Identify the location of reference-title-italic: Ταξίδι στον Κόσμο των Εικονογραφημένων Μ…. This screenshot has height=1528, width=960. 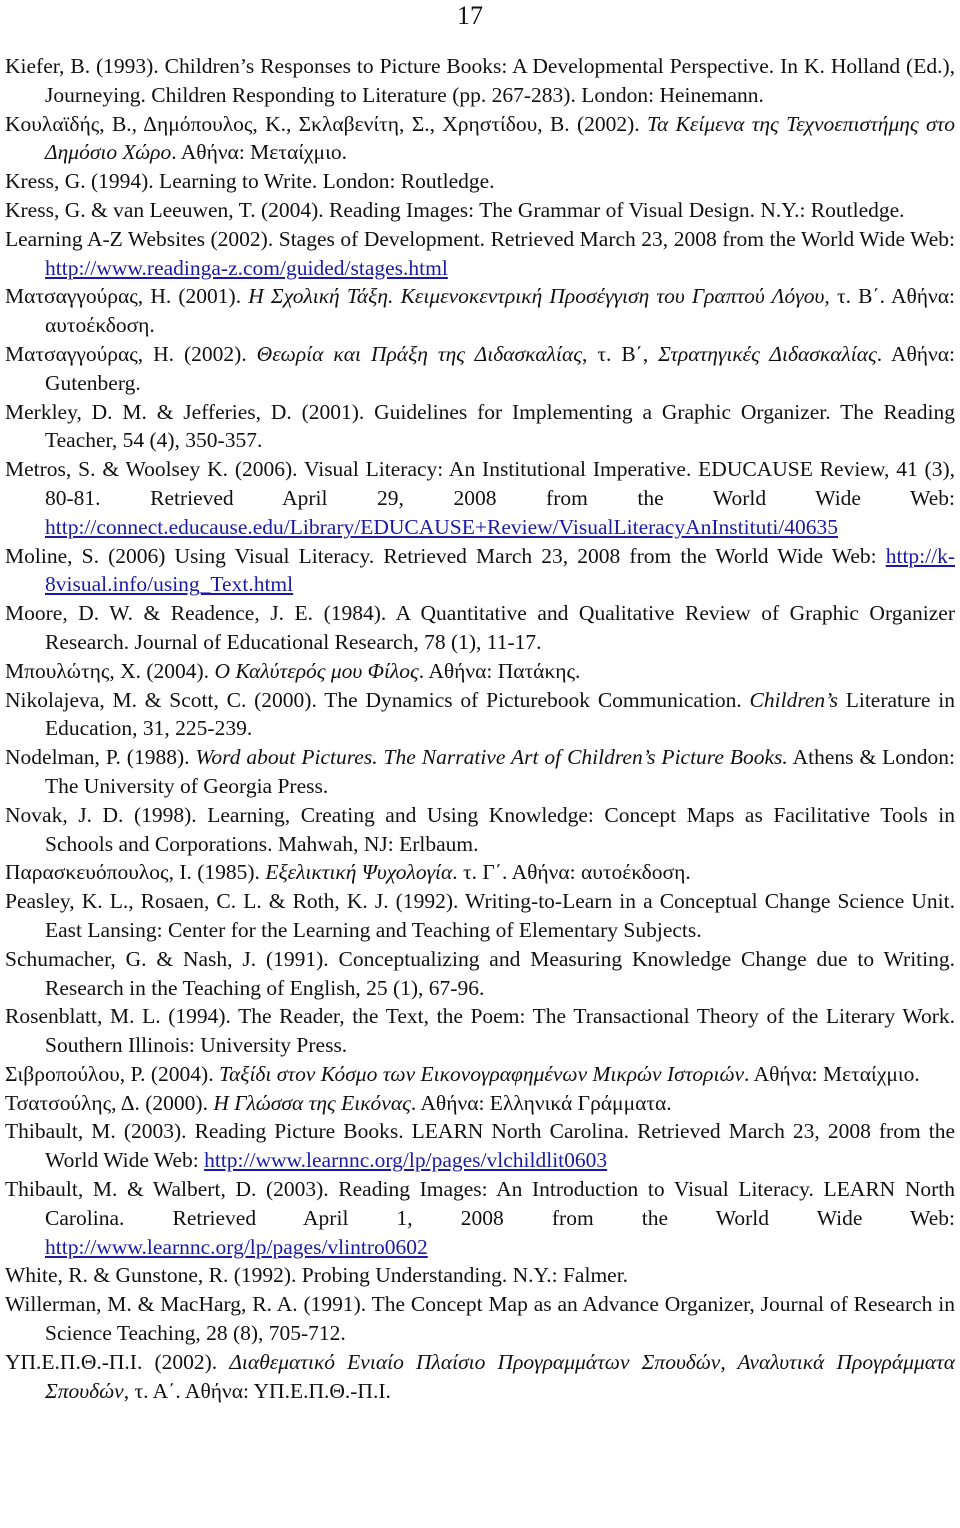
(481, 1073).